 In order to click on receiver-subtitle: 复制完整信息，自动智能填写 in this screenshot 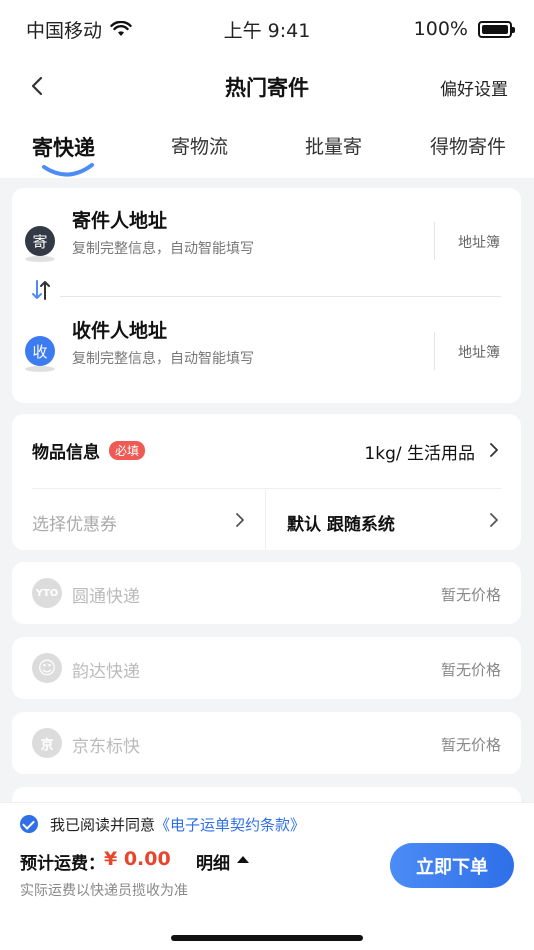, I will do `click(163, 359)`.